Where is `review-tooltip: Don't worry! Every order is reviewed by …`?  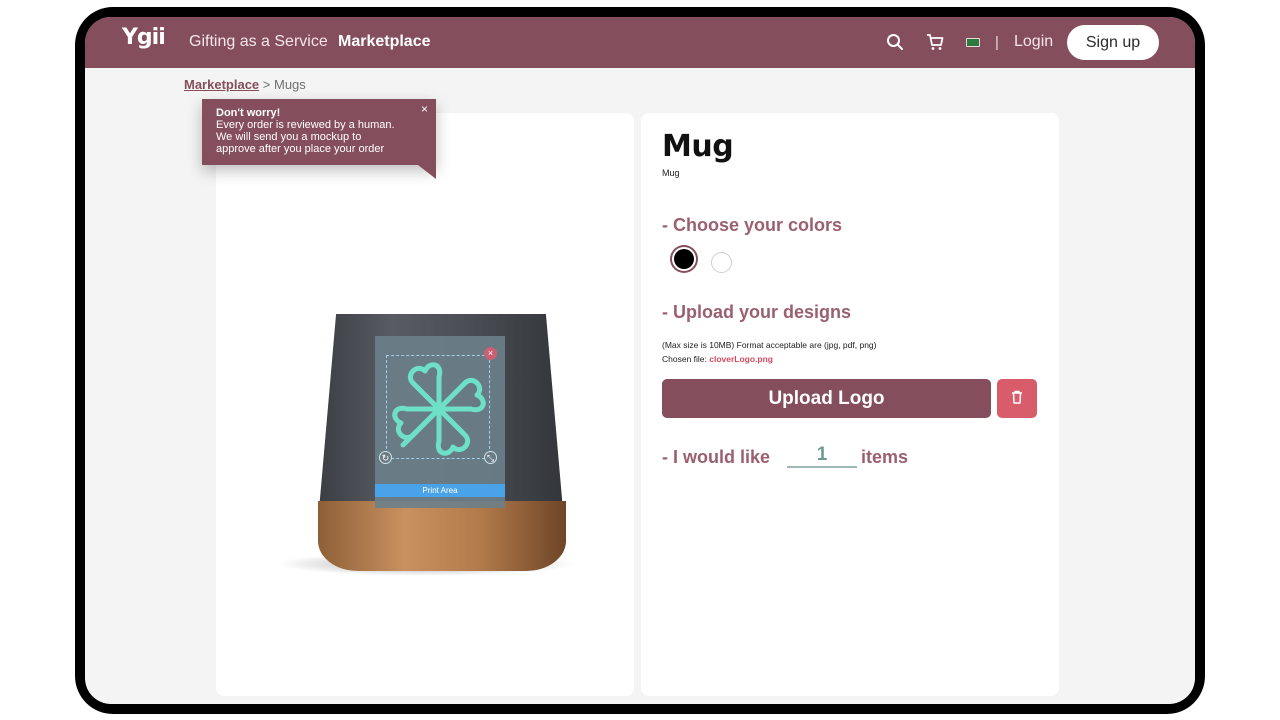
review-tooltip: Don't worry! Every order is reviewed by … is located at coordinates (319, 132).